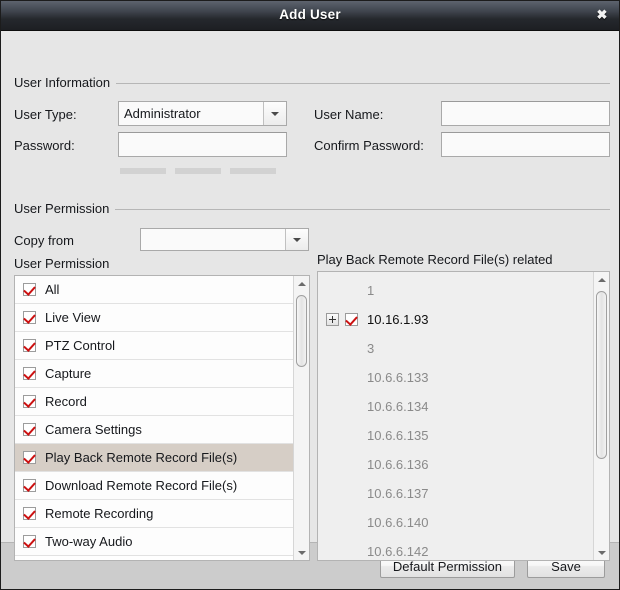 The image size is (620, 590). What do you see at coordinates (455, 464) in the screenshot?
I see `device-tree-row: 10.6.6.136` at bounding box center [455, 464].